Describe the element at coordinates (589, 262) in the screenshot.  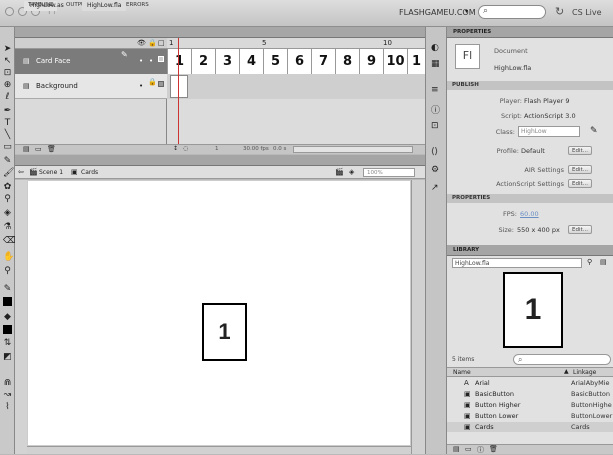
I see `pin-icon: ⚲` at that location.